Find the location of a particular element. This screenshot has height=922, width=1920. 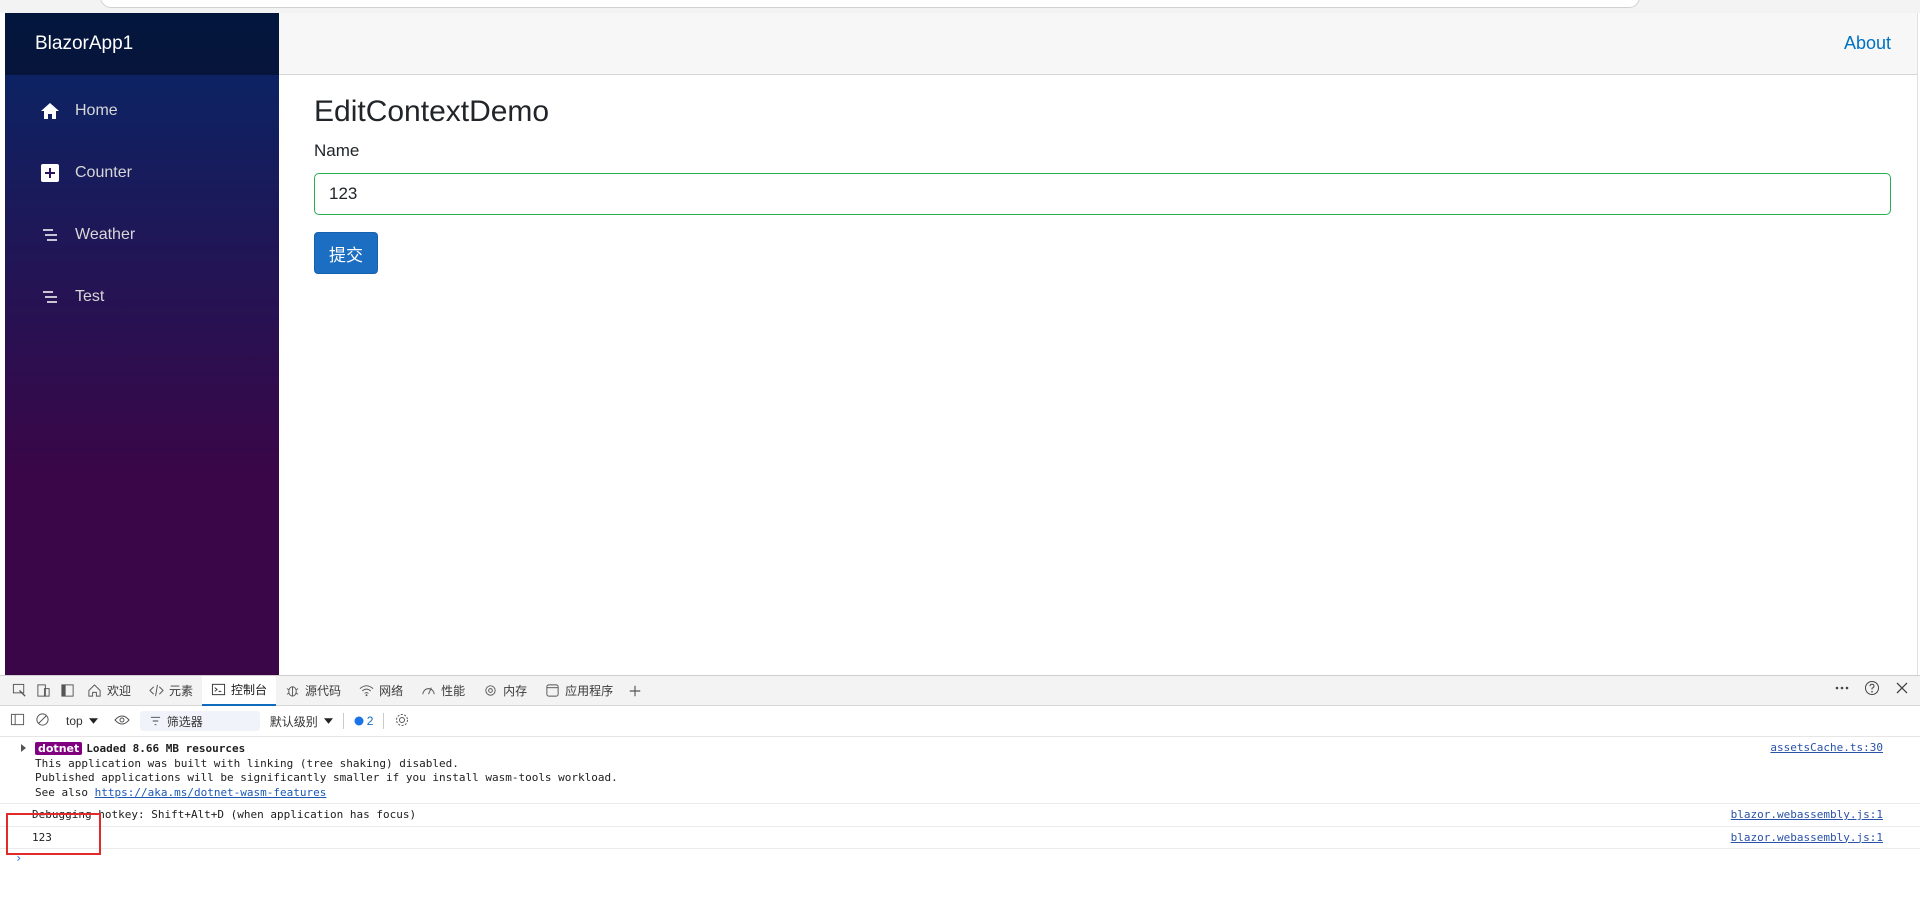

gear-icon is located at coordinates (402, 721).